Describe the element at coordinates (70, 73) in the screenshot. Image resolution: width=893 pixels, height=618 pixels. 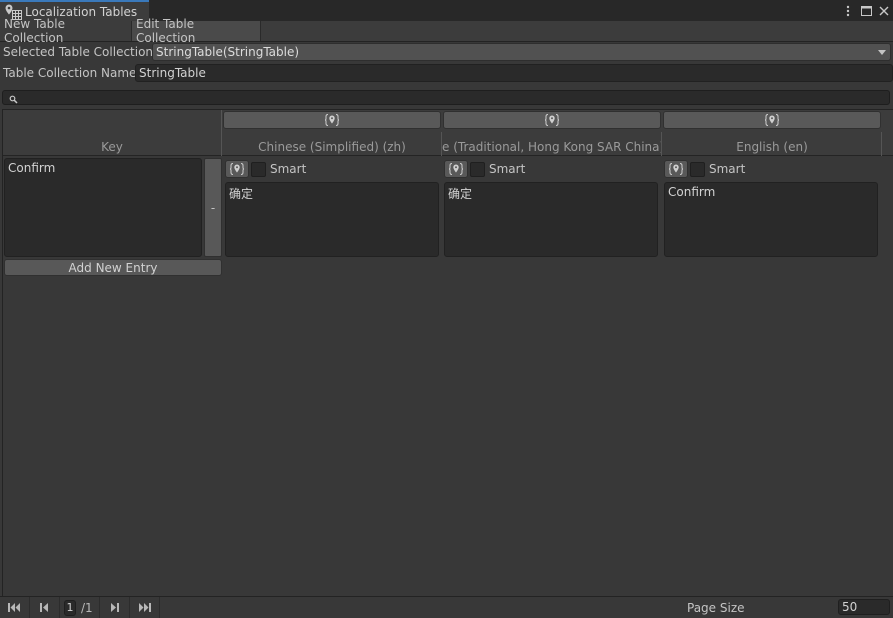
I see `table-collection-name-label: Table Collection Name` at that location.